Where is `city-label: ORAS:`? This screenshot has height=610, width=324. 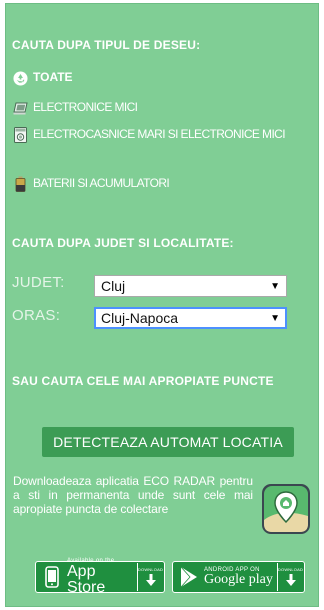
city-label: ORAS: is located at coordinates (36, 315).